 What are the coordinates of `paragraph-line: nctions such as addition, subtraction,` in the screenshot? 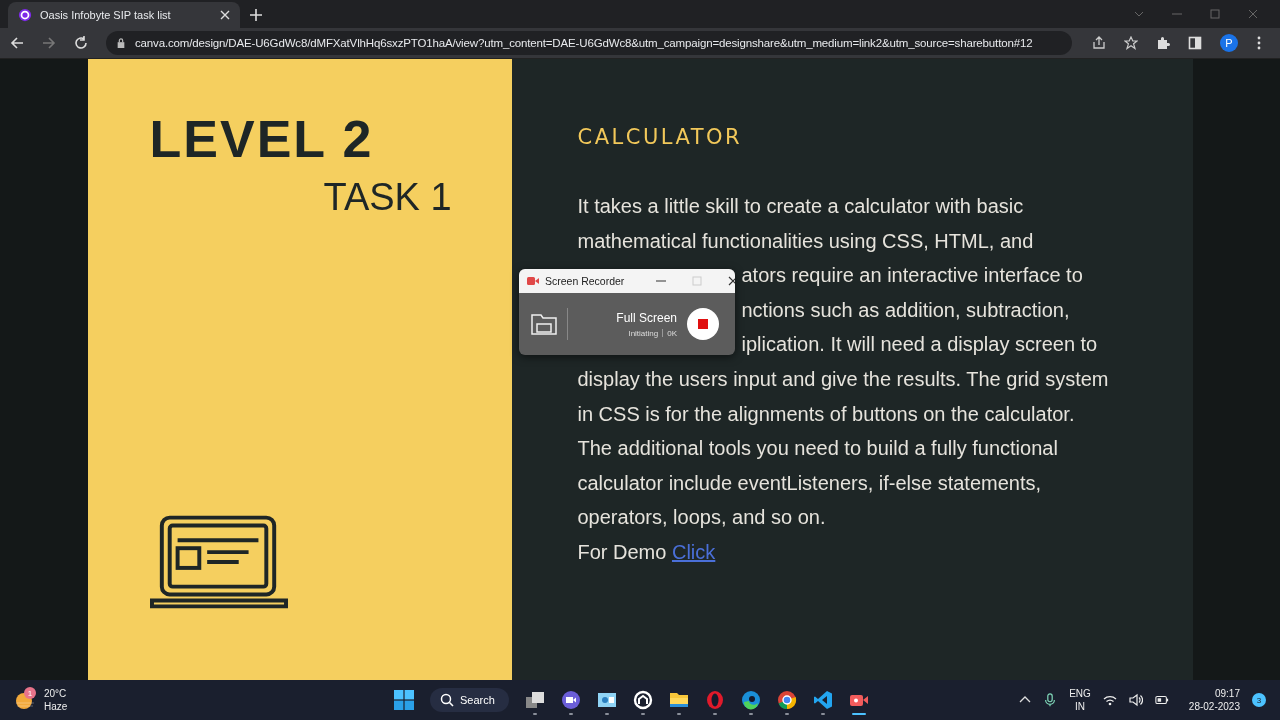 It's located at (905, 309).